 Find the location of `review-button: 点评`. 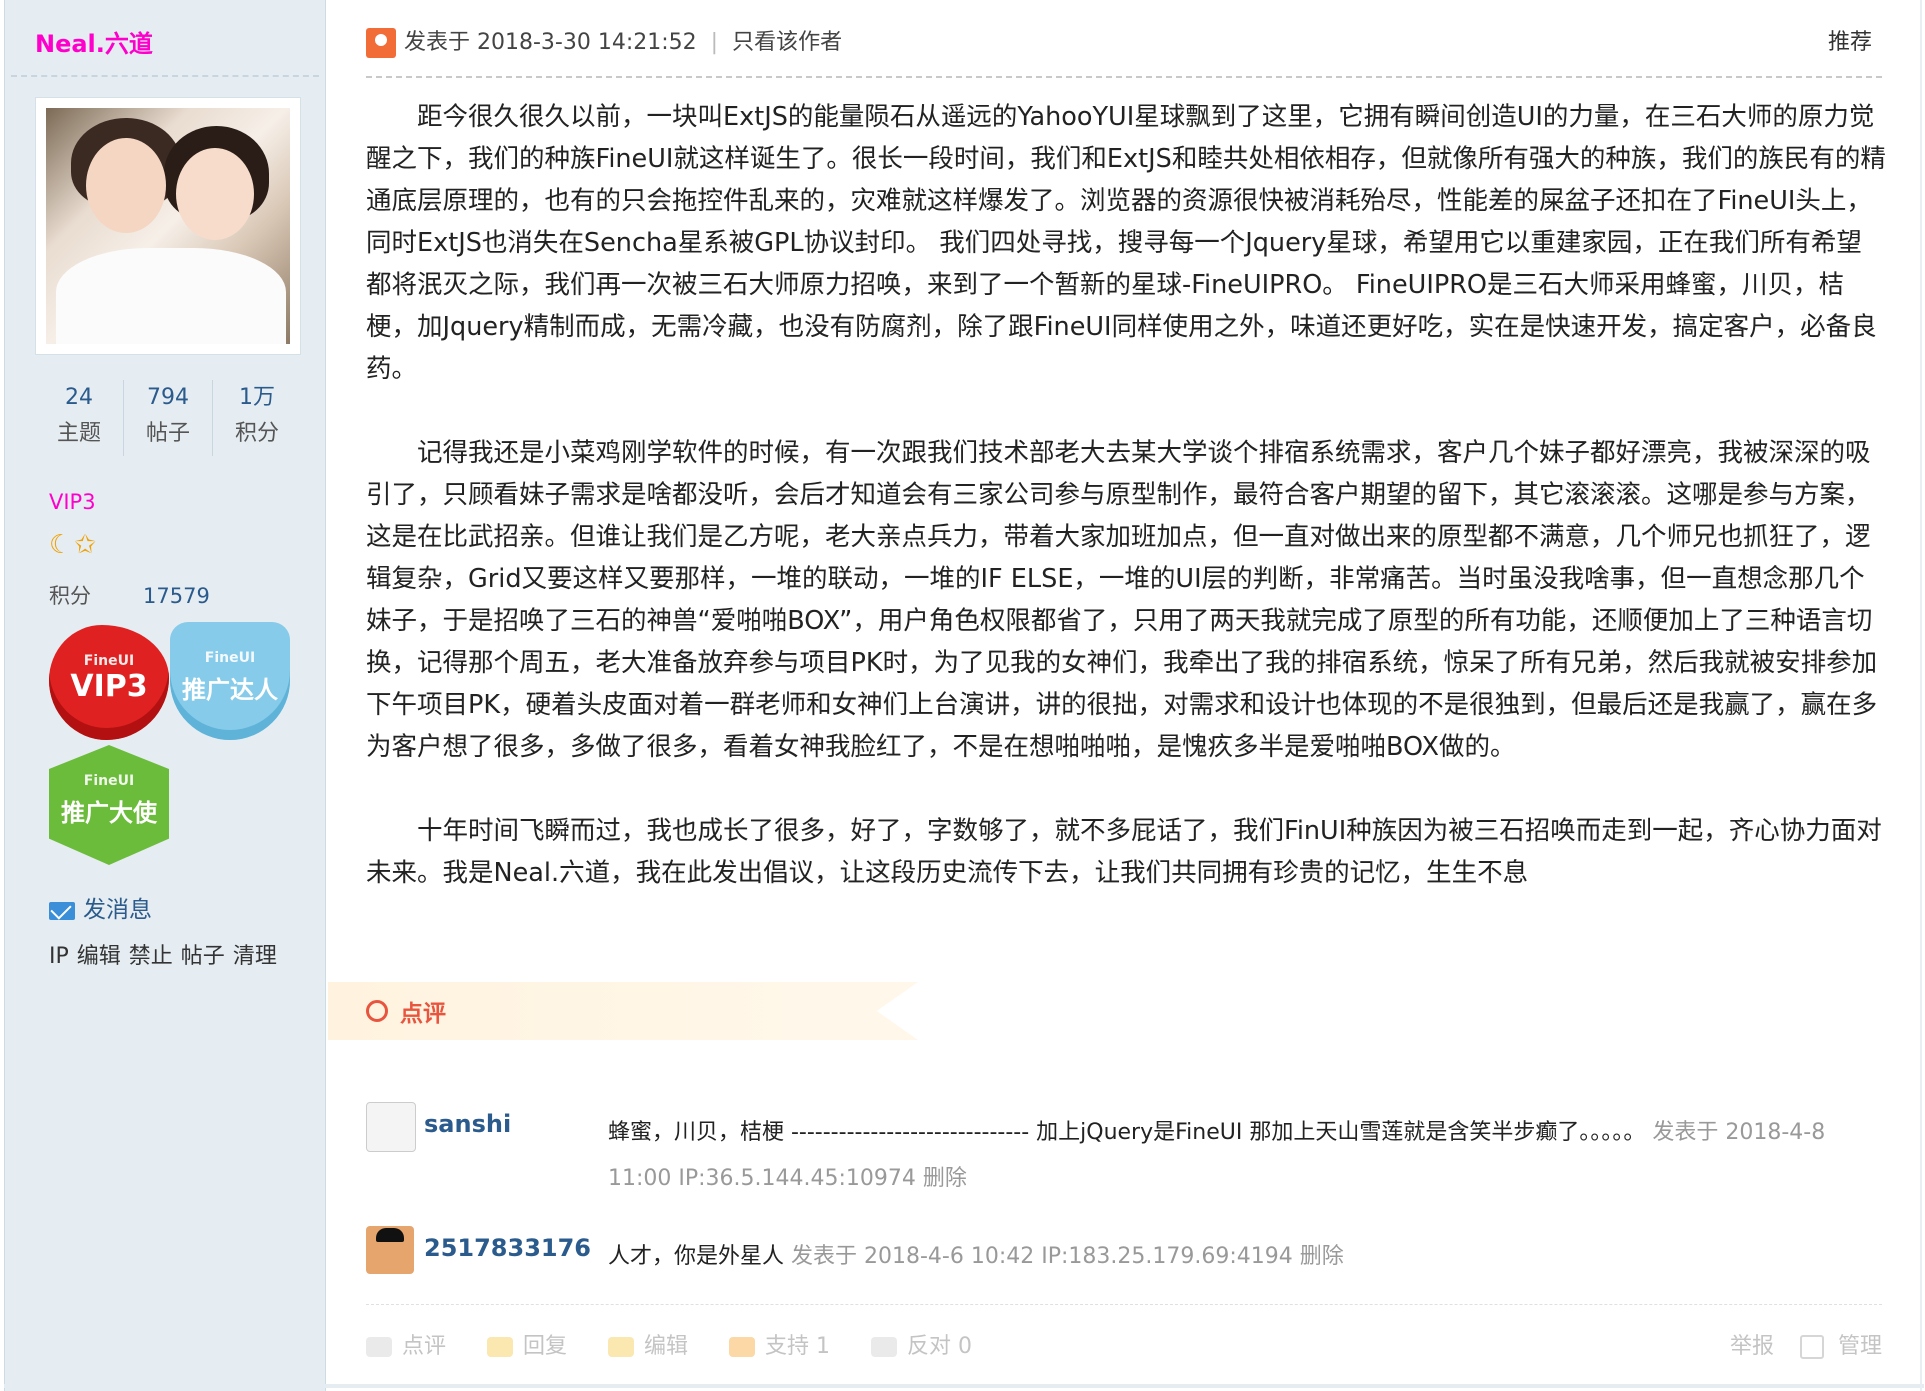

review-button: 点评 is located at coordinates (406, 1346).